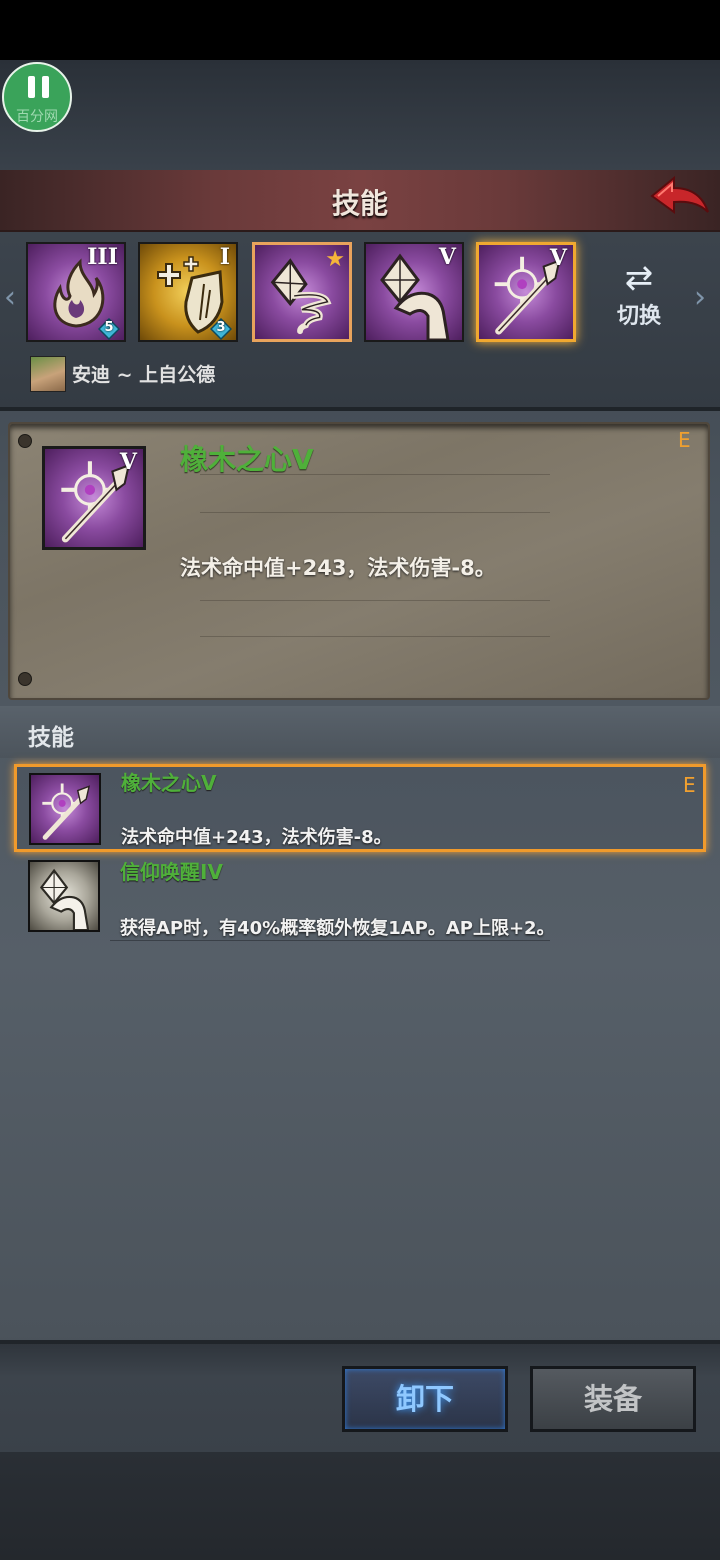  I want to click on gem-count: 3, so click(221, 327).